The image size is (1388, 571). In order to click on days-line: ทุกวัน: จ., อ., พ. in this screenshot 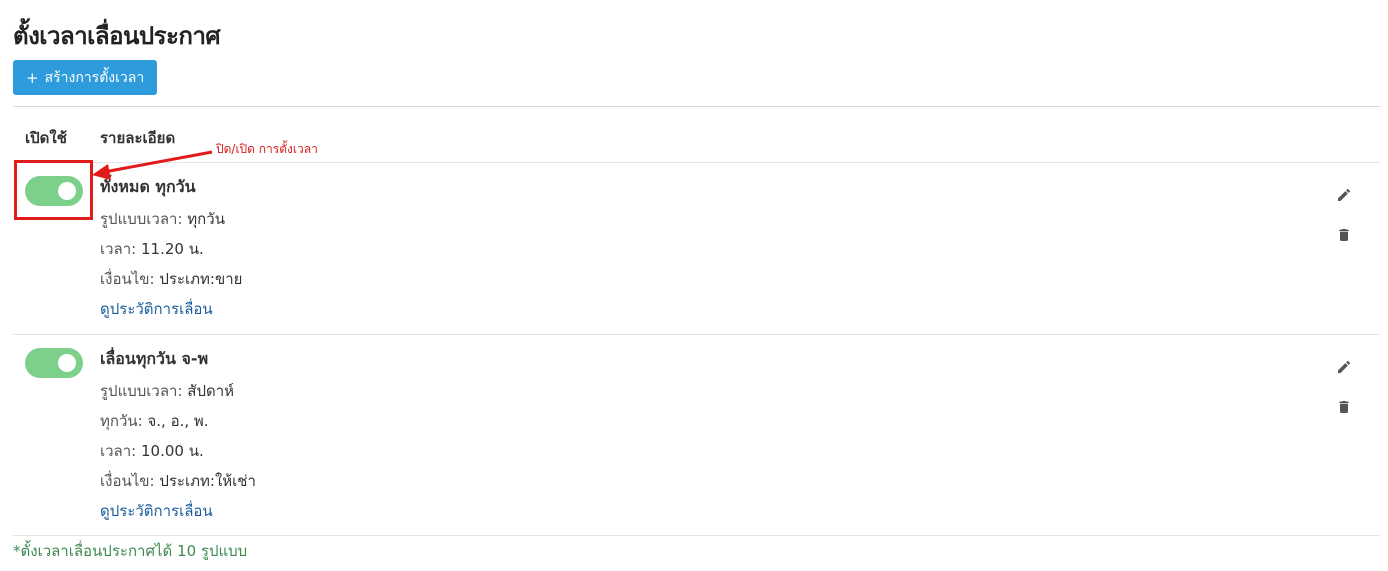, I will do `click(178, 422)`.